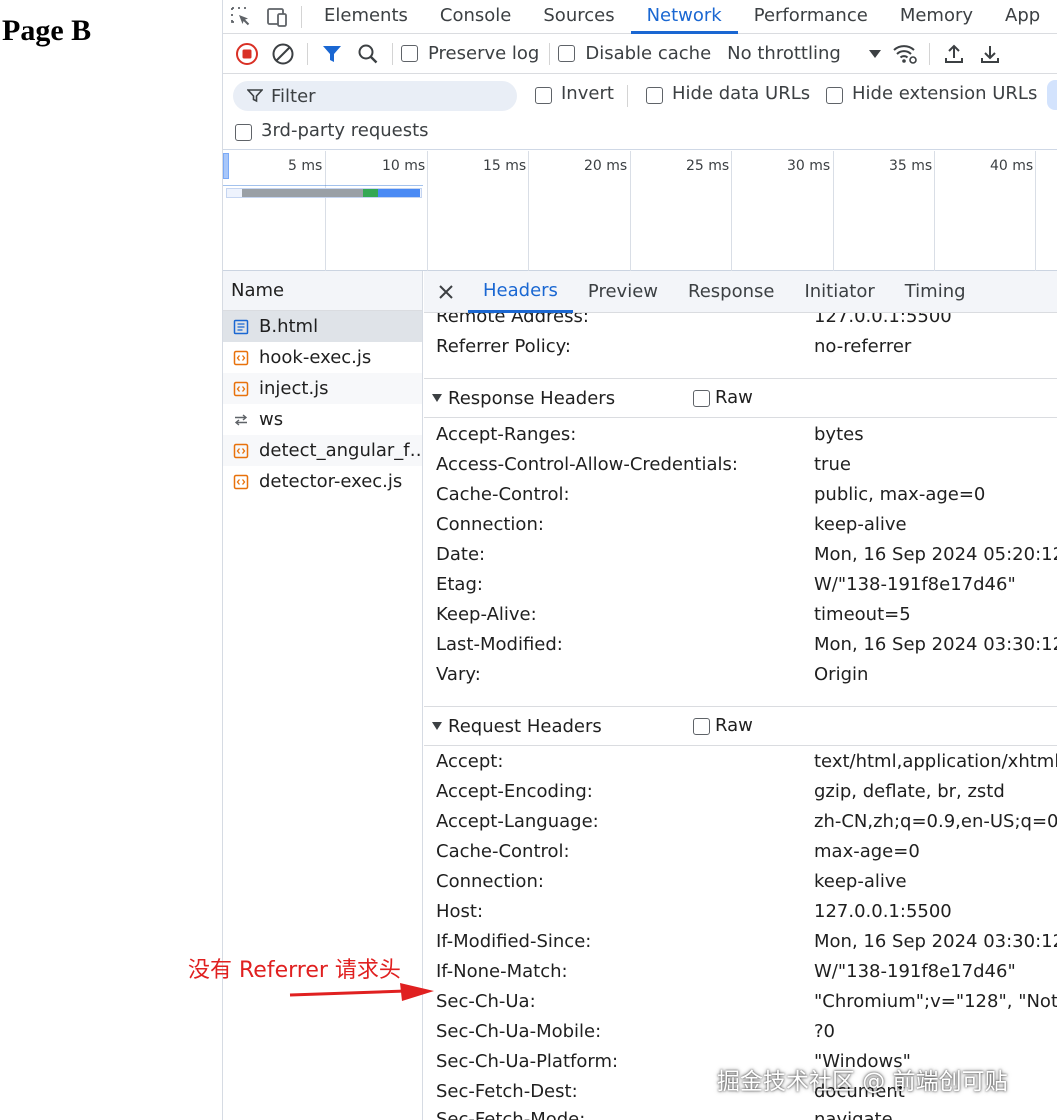 This screenshot has height=1120, width=1057. I want to click on waiting-bar, so click(302, 193).